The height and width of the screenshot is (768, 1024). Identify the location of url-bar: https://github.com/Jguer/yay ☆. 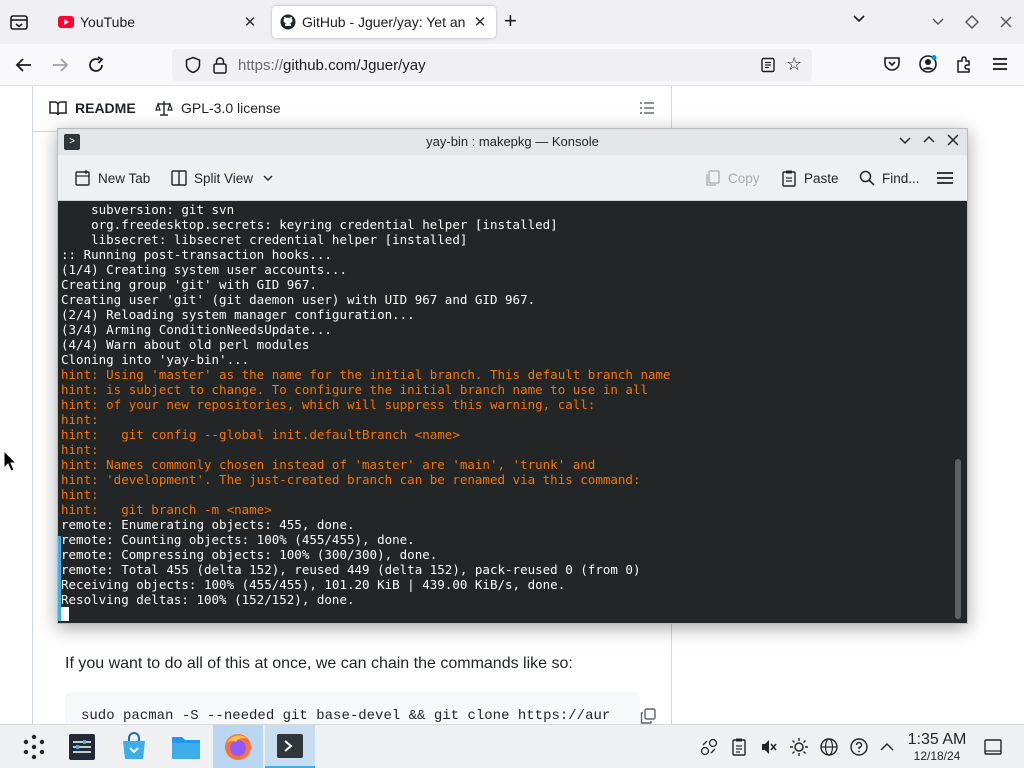
(492, 65).